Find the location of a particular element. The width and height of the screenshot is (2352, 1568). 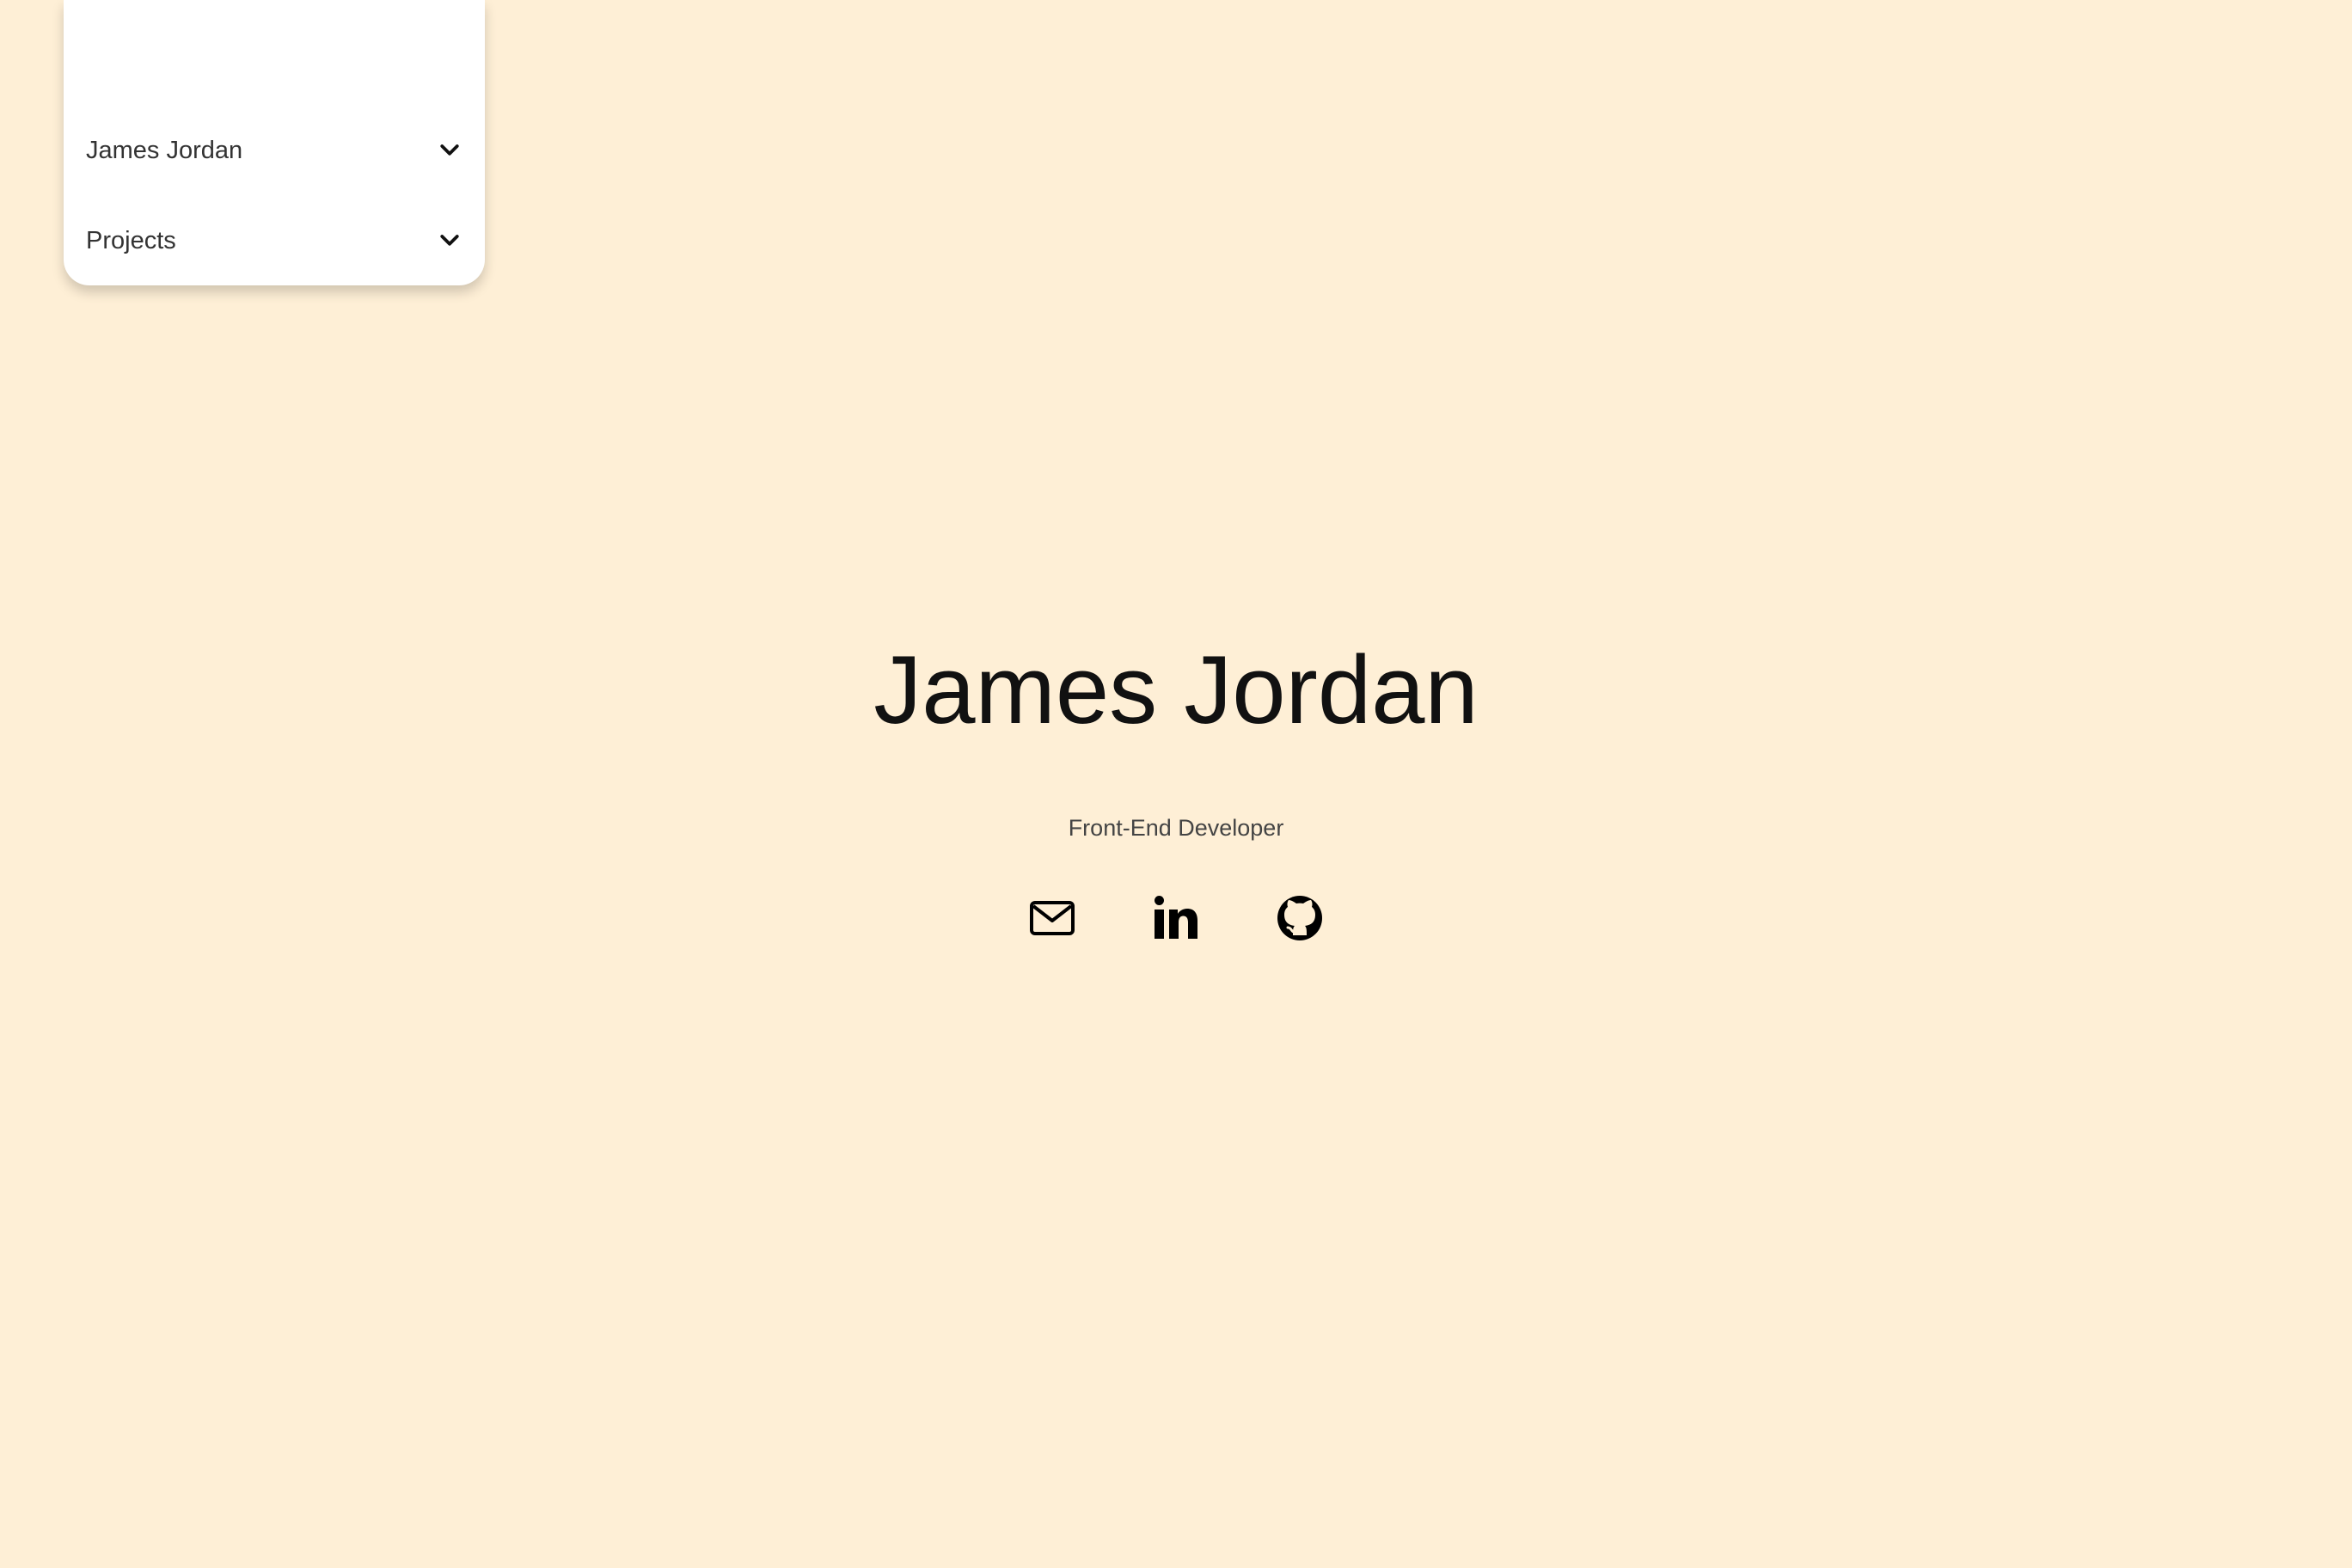

github-icon is located at coordinates (1299, 918).